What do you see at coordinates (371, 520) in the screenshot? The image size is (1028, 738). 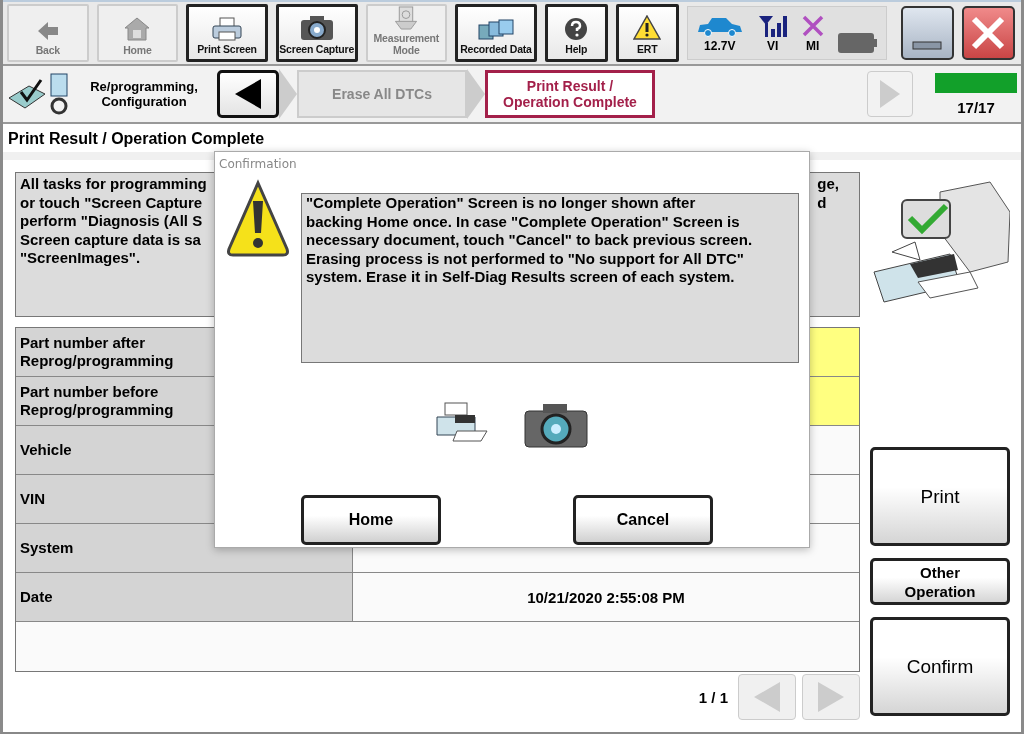 I see `dialog-button: Home` at bounding box center [371, 520].